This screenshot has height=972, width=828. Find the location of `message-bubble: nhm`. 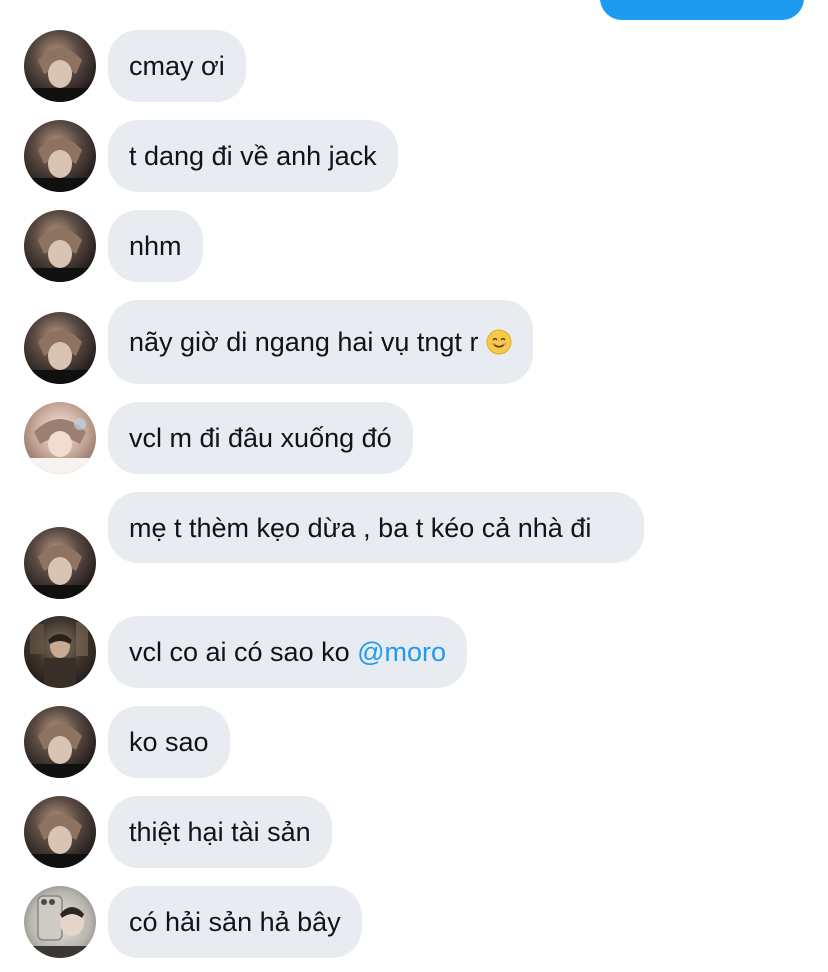

message-bubble: nhm is located at coordinates (155, 246).